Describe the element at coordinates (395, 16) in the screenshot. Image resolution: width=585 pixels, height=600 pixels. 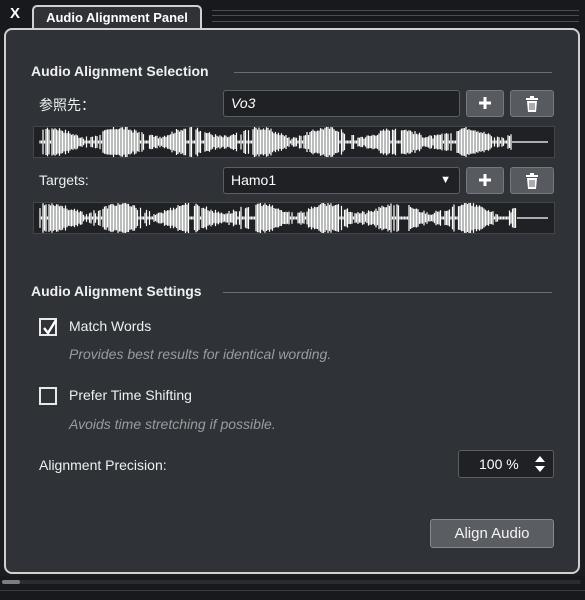
I see `title-bar-grip` at that location.